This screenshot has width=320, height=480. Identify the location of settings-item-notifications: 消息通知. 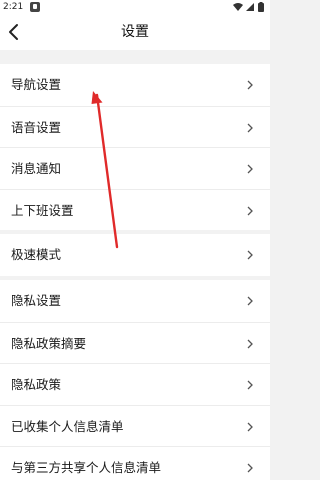
(135, 168).